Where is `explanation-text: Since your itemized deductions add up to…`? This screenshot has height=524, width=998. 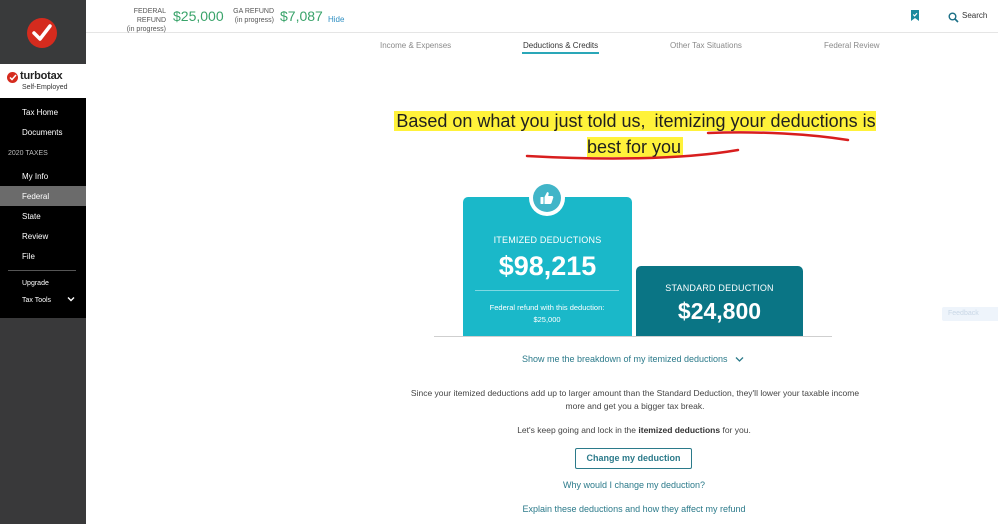
explanation-text: Since your itemized deductions add up to… is located at coordinates (635, 400).